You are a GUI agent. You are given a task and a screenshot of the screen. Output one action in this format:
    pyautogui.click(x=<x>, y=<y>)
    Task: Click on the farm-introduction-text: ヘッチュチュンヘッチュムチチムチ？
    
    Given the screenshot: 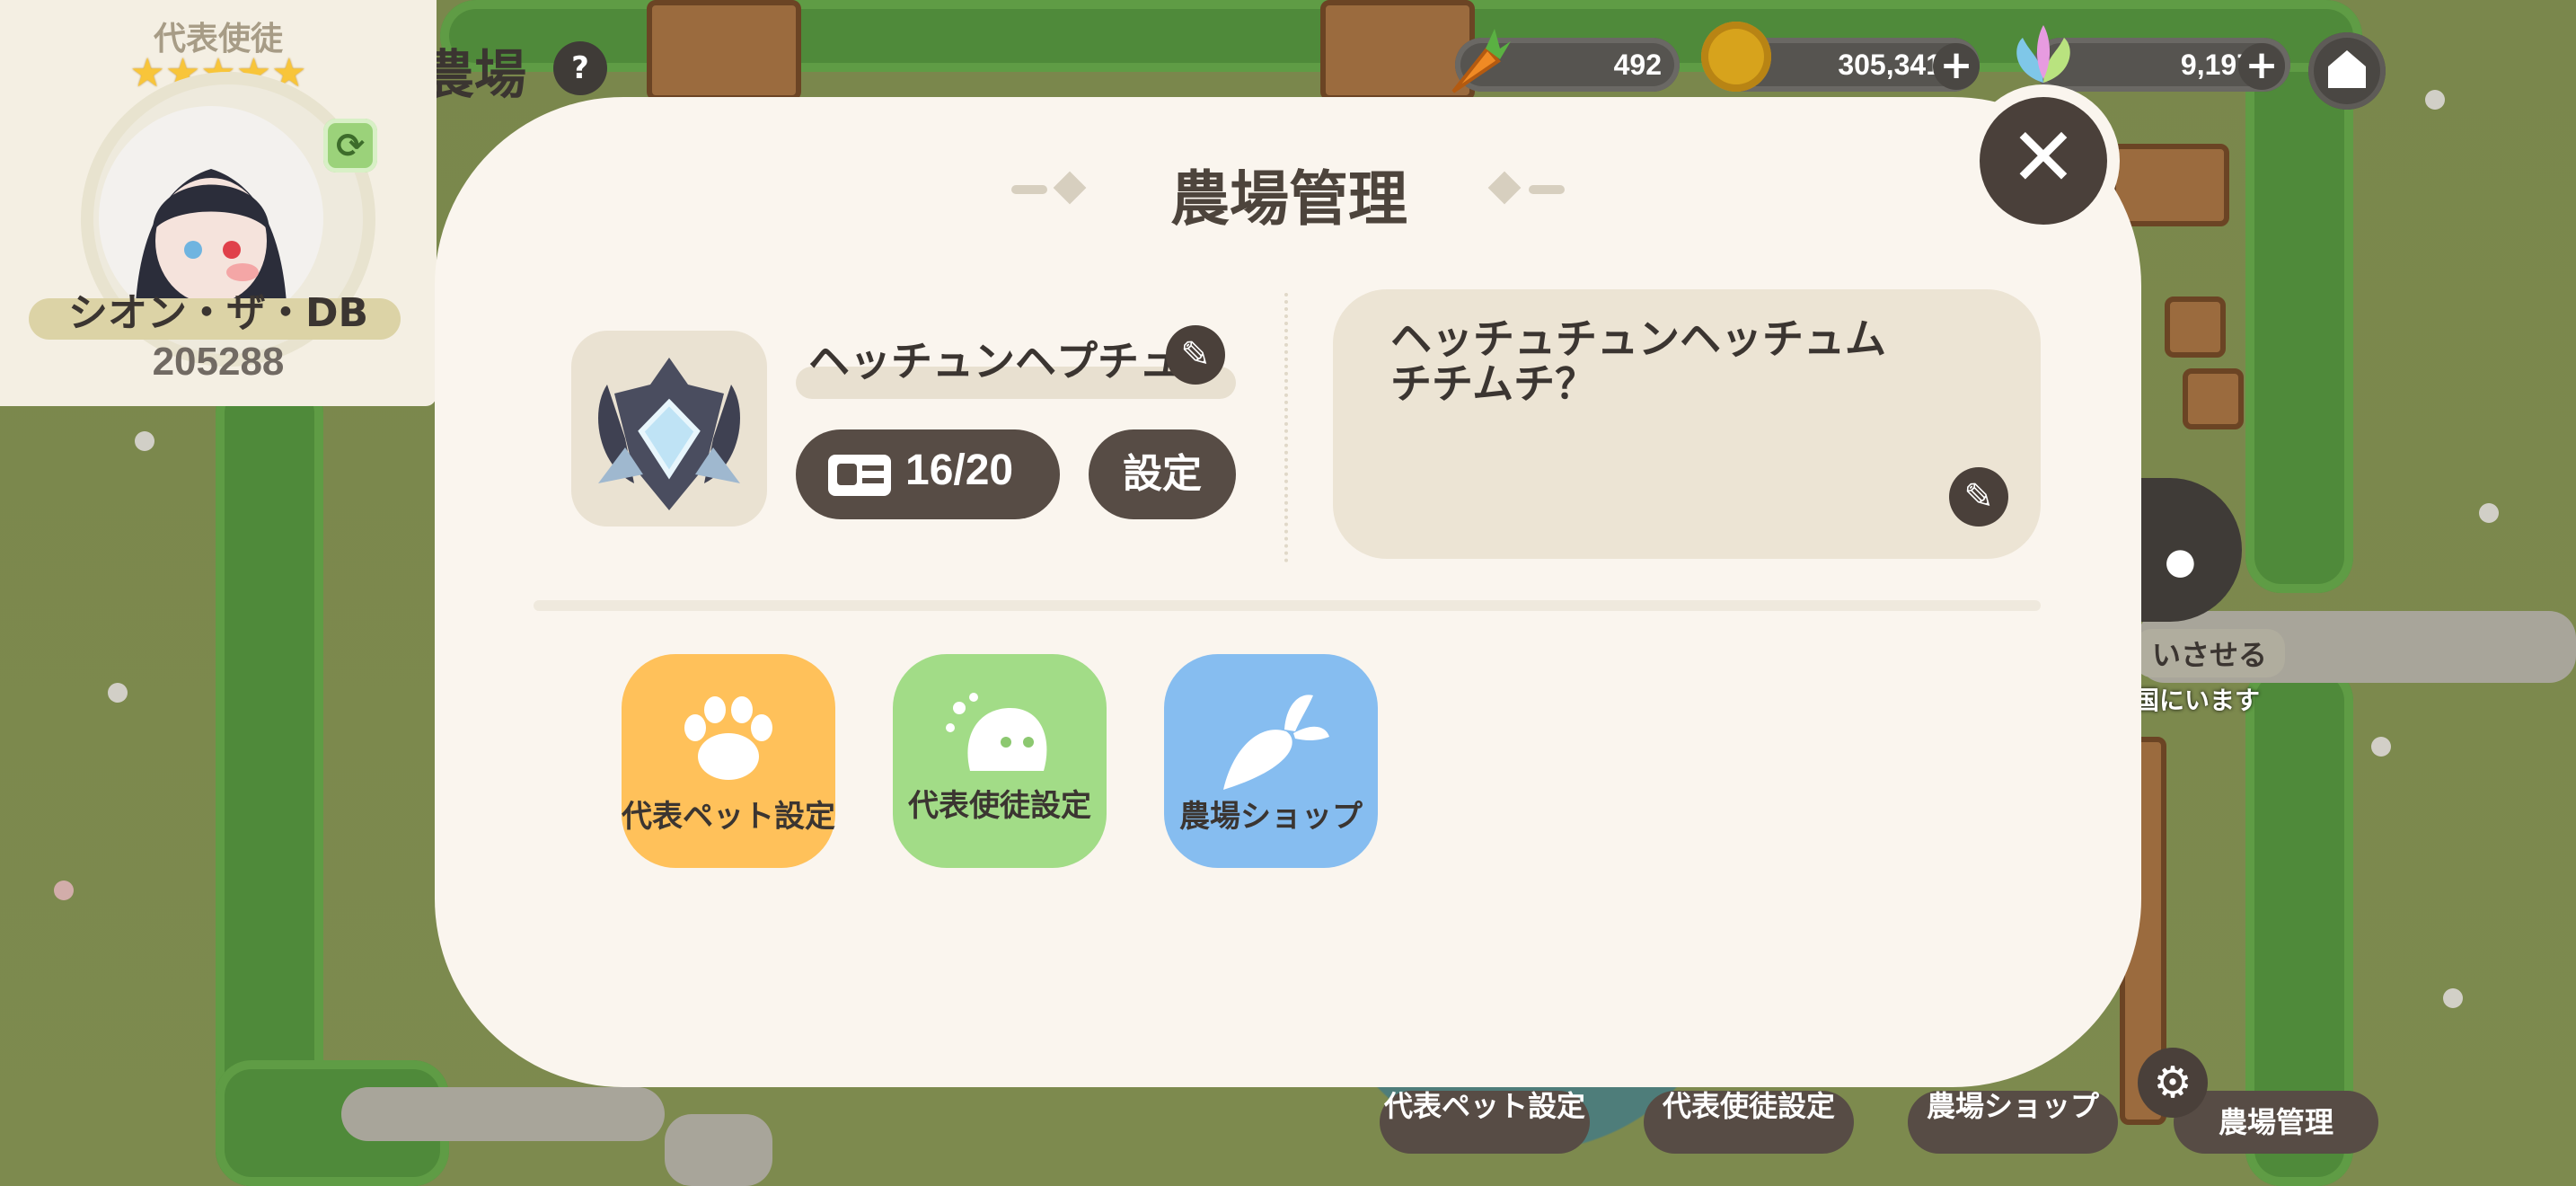 What is the action you would take?
    pyautogui.click(x=1638, y=361)
    